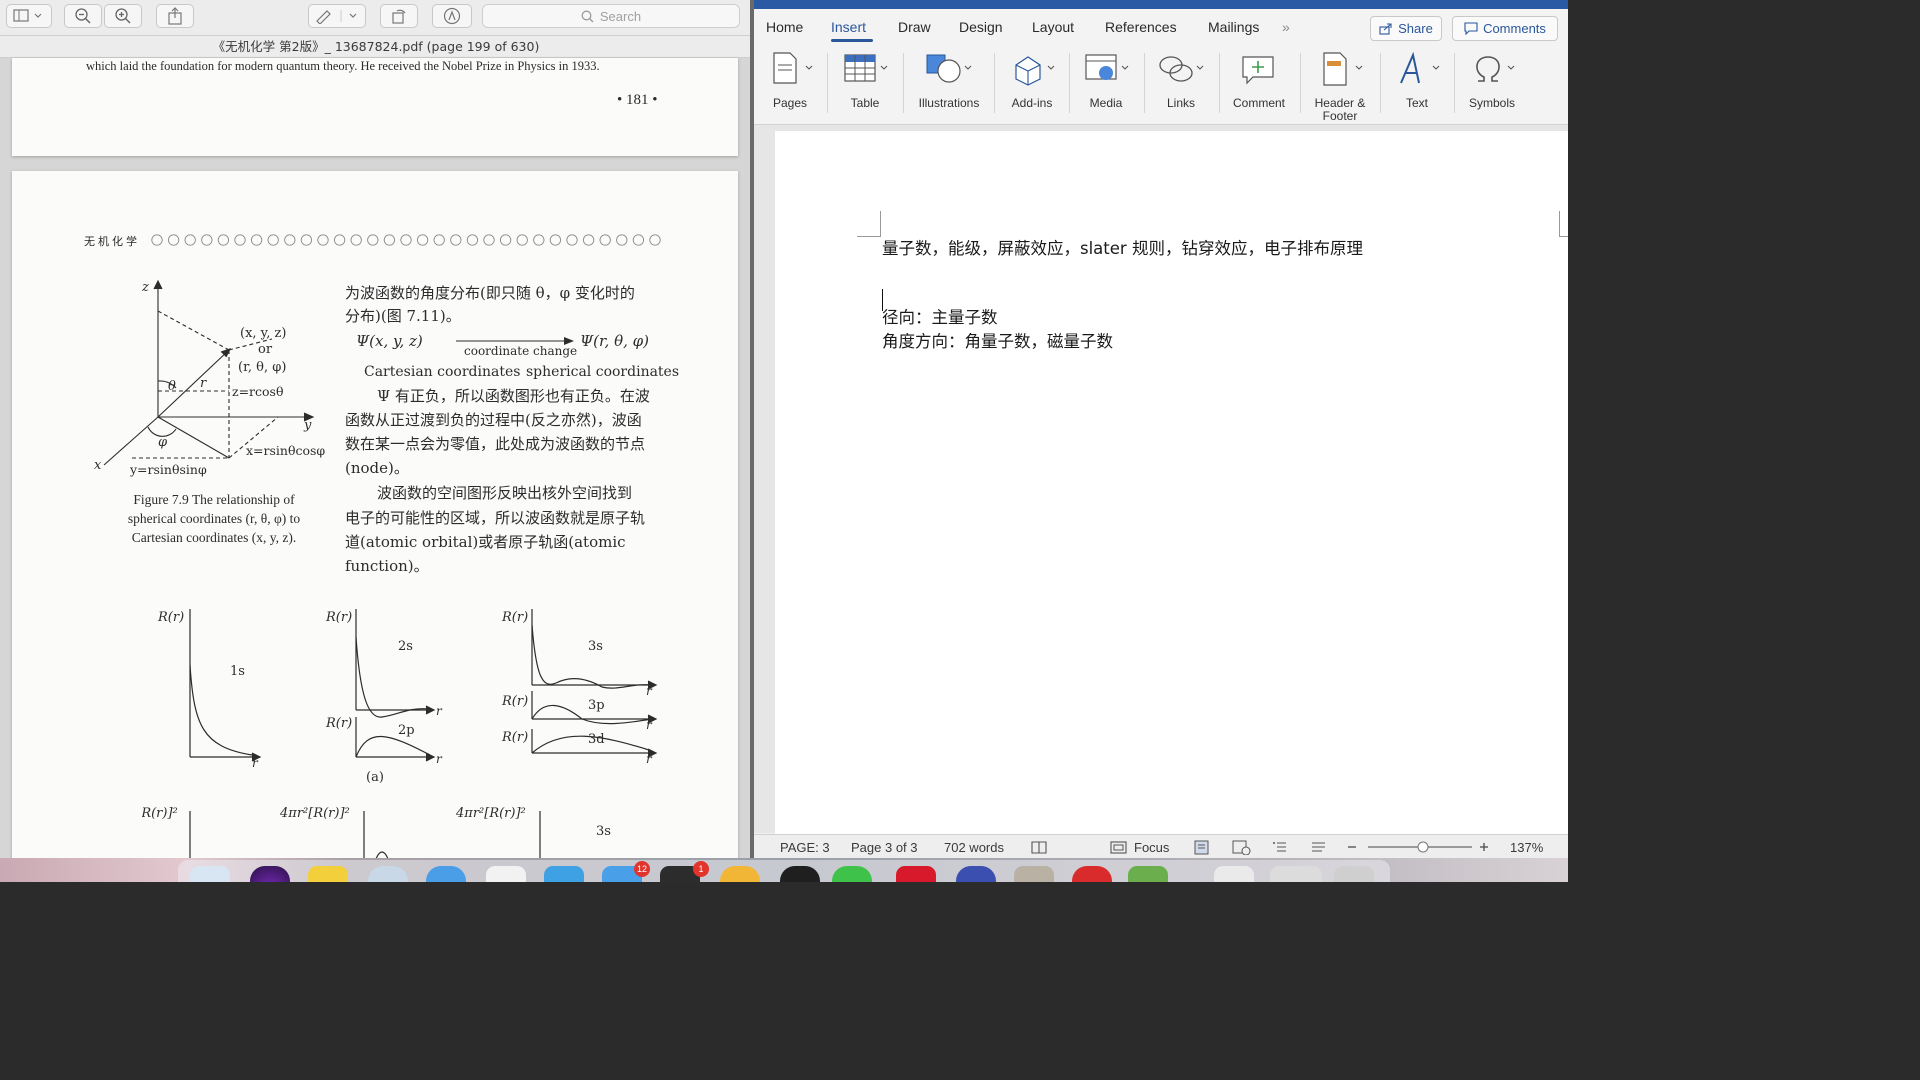  Describe the element at coordinates (1107, 67) in the screenshot. I see `media-icon` at that location.